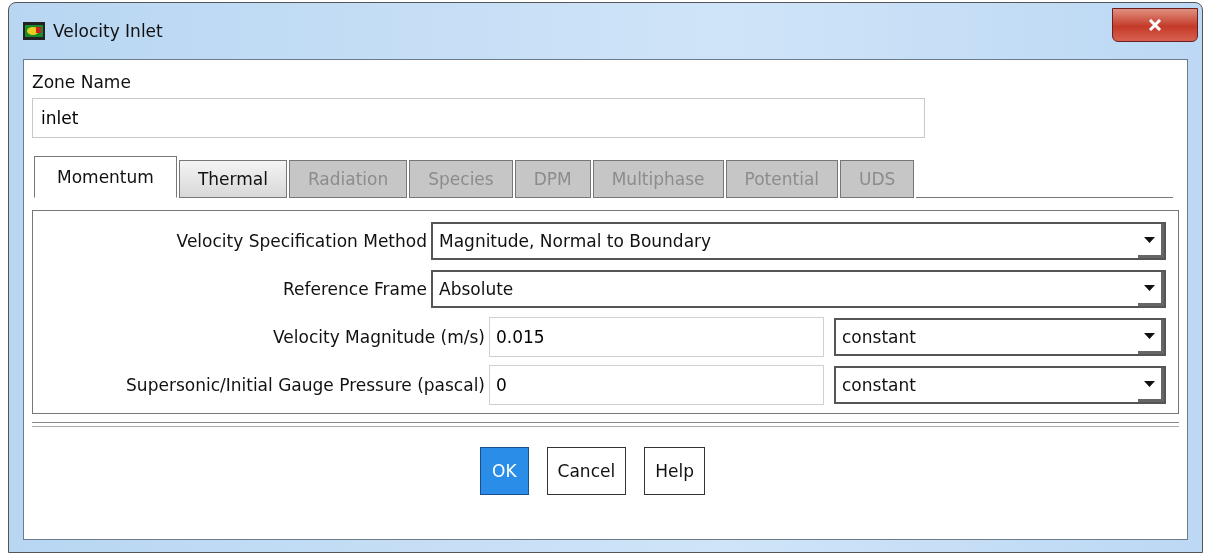 The height and width of the screenshot is (557, 1211). What do you see at coordinates (232, 179) in the screenshot?
I see `tab: Thermal` at bounding box center [232, 179].